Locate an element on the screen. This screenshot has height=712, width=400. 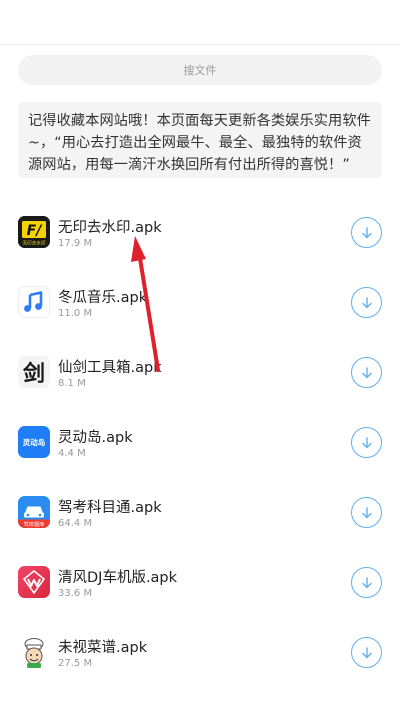
svg-text: 无印去水印 is located at coordinates (34, 243).